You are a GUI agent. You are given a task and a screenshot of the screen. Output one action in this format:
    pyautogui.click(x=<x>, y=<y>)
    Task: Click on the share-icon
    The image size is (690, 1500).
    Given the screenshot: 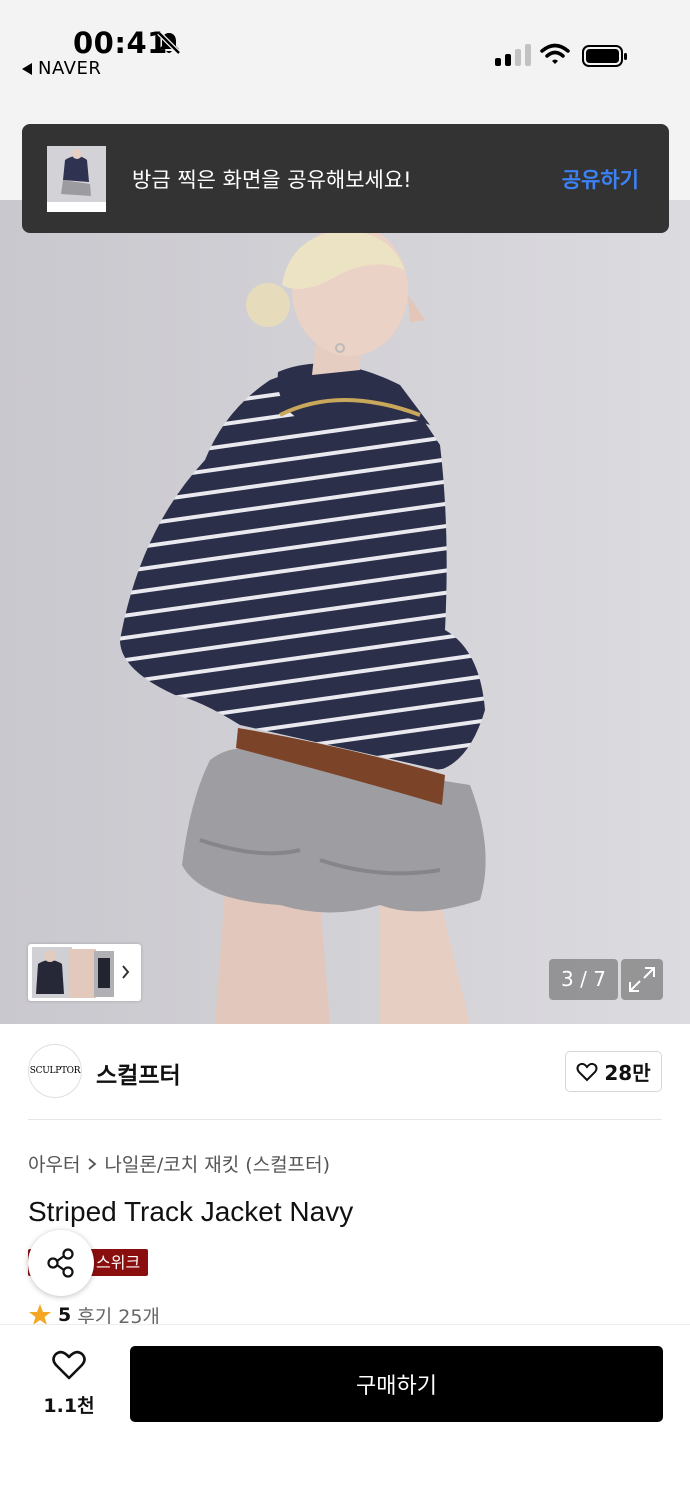 What is the action you would take?
    pyautogui.click(x=60, y=1263)
    